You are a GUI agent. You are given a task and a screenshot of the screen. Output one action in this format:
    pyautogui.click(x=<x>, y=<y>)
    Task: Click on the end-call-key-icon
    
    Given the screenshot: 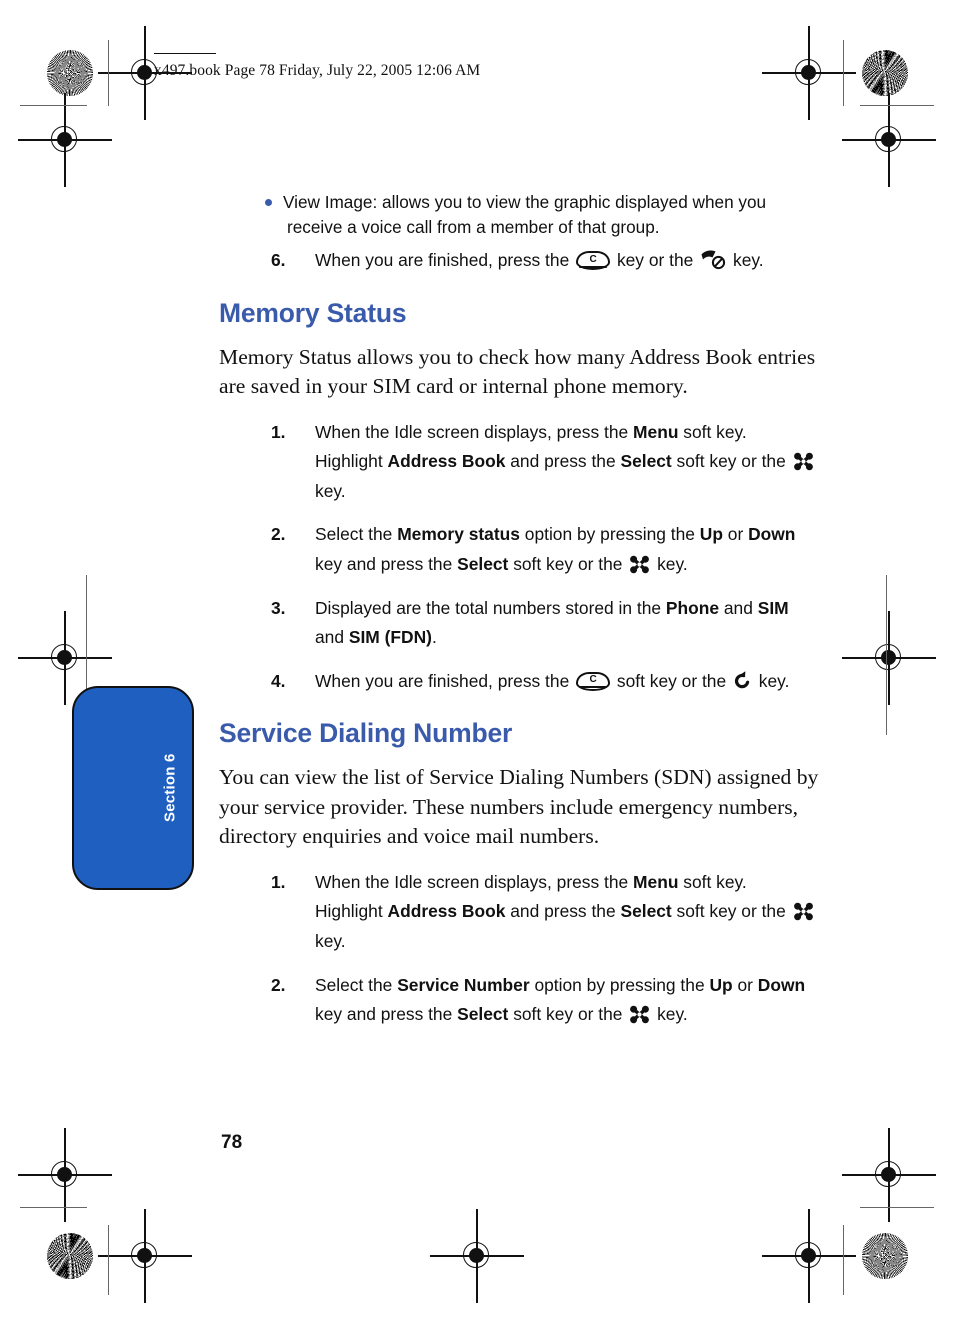 What is the action you would take?
    pyautogui.click(x=713, y=259)
    